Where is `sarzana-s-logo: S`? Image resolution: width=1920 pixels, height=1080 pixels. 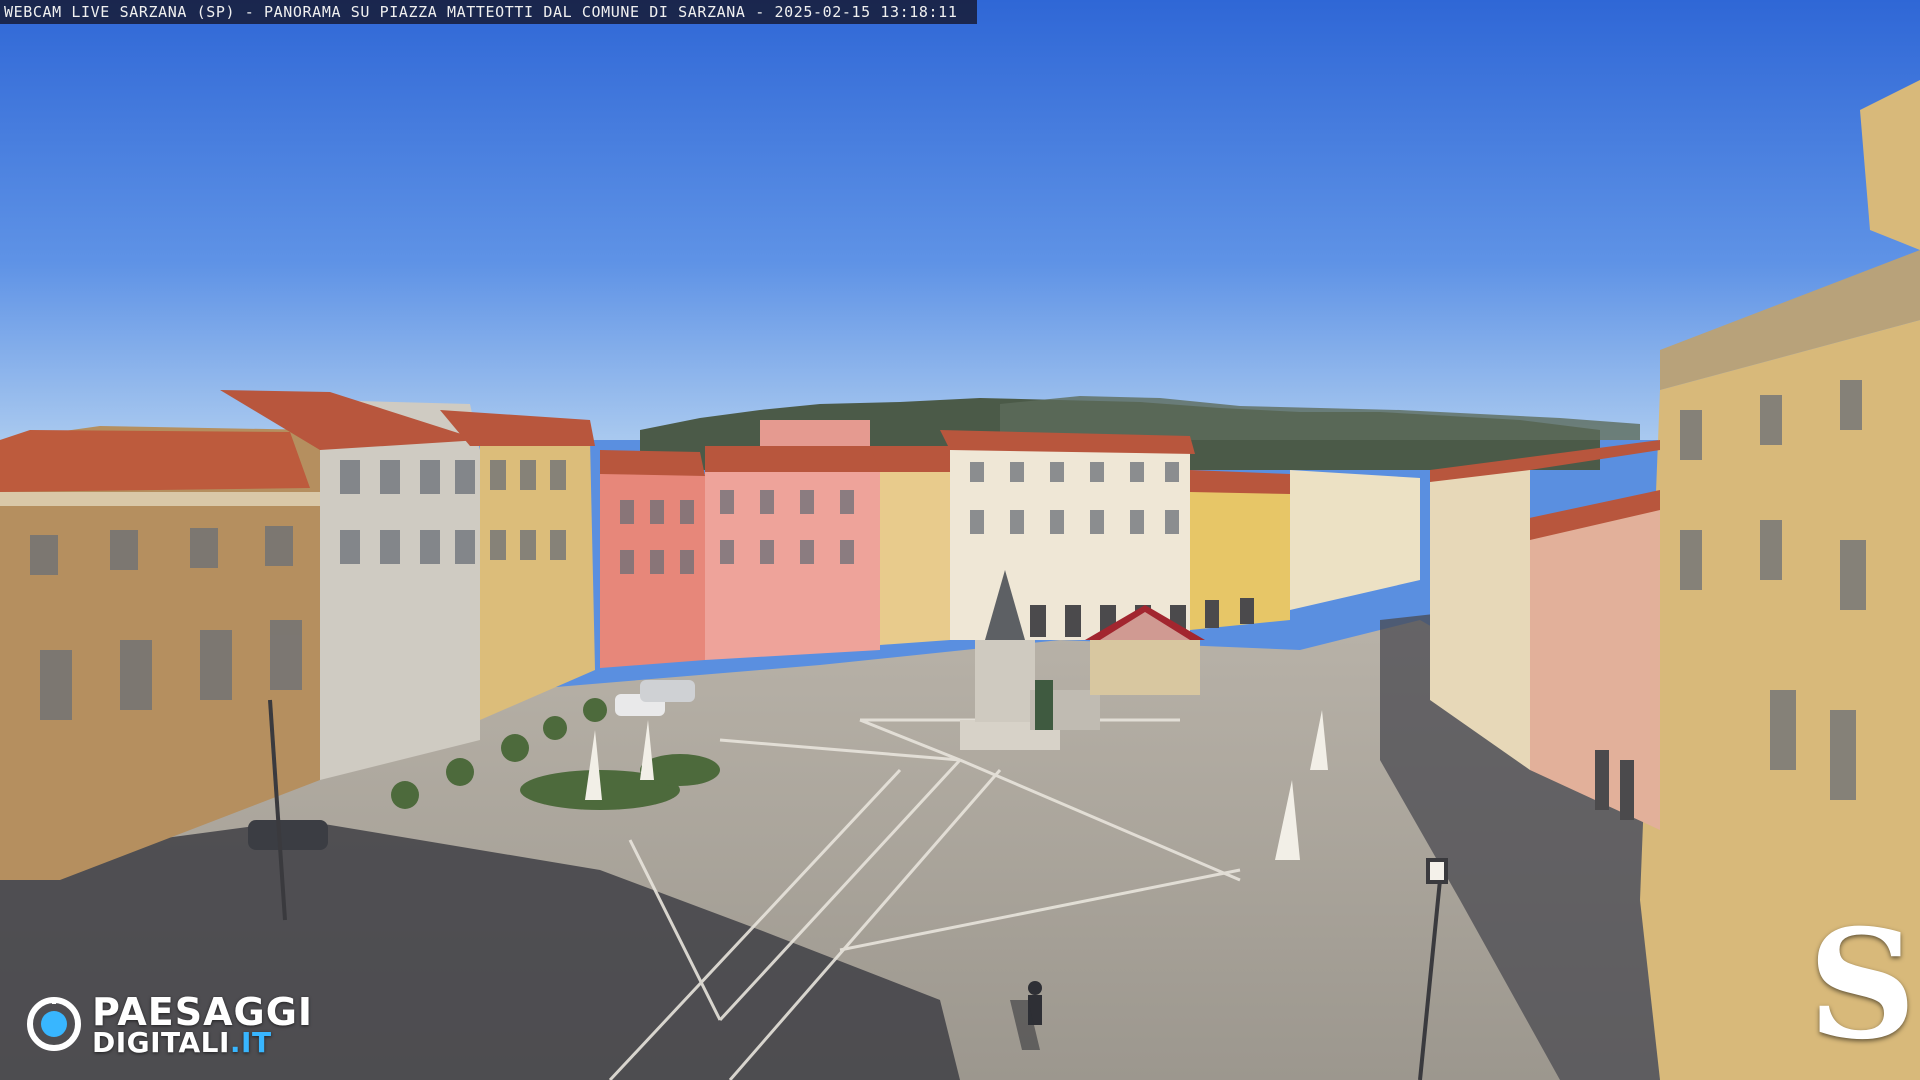
sarzana-s-logo: S is located at coordinates (1862, 985).